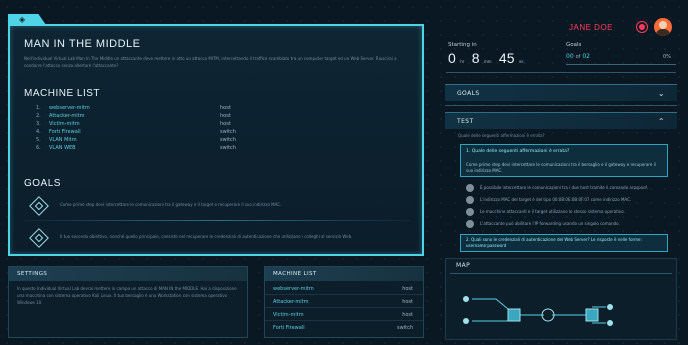  What do you see at coordinates (128, 274) in the screenshot?
I see `settings-title: SETTINGS` at bounding box center [128, 274].